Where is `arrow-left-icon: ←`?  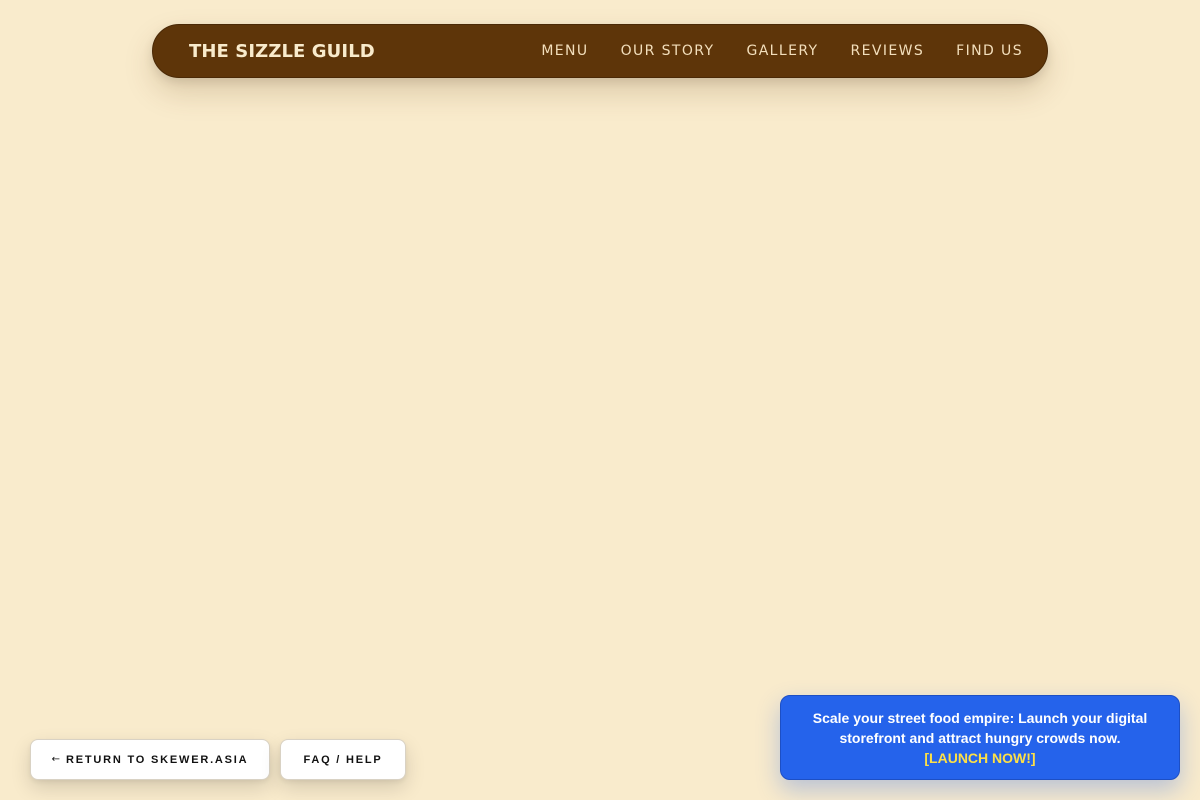 arrow-left-icon: ← is located at coordinates (55, 759).